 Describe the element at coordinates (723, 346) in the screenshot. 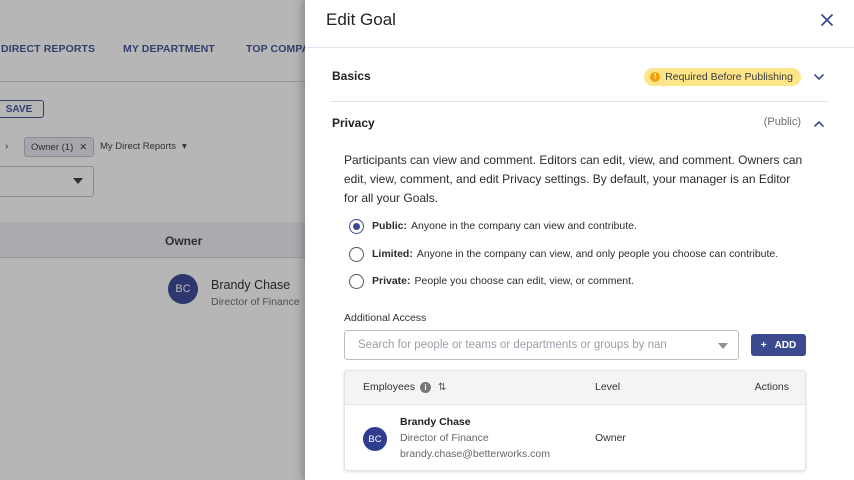

I see `caret-down-icon` at that location.